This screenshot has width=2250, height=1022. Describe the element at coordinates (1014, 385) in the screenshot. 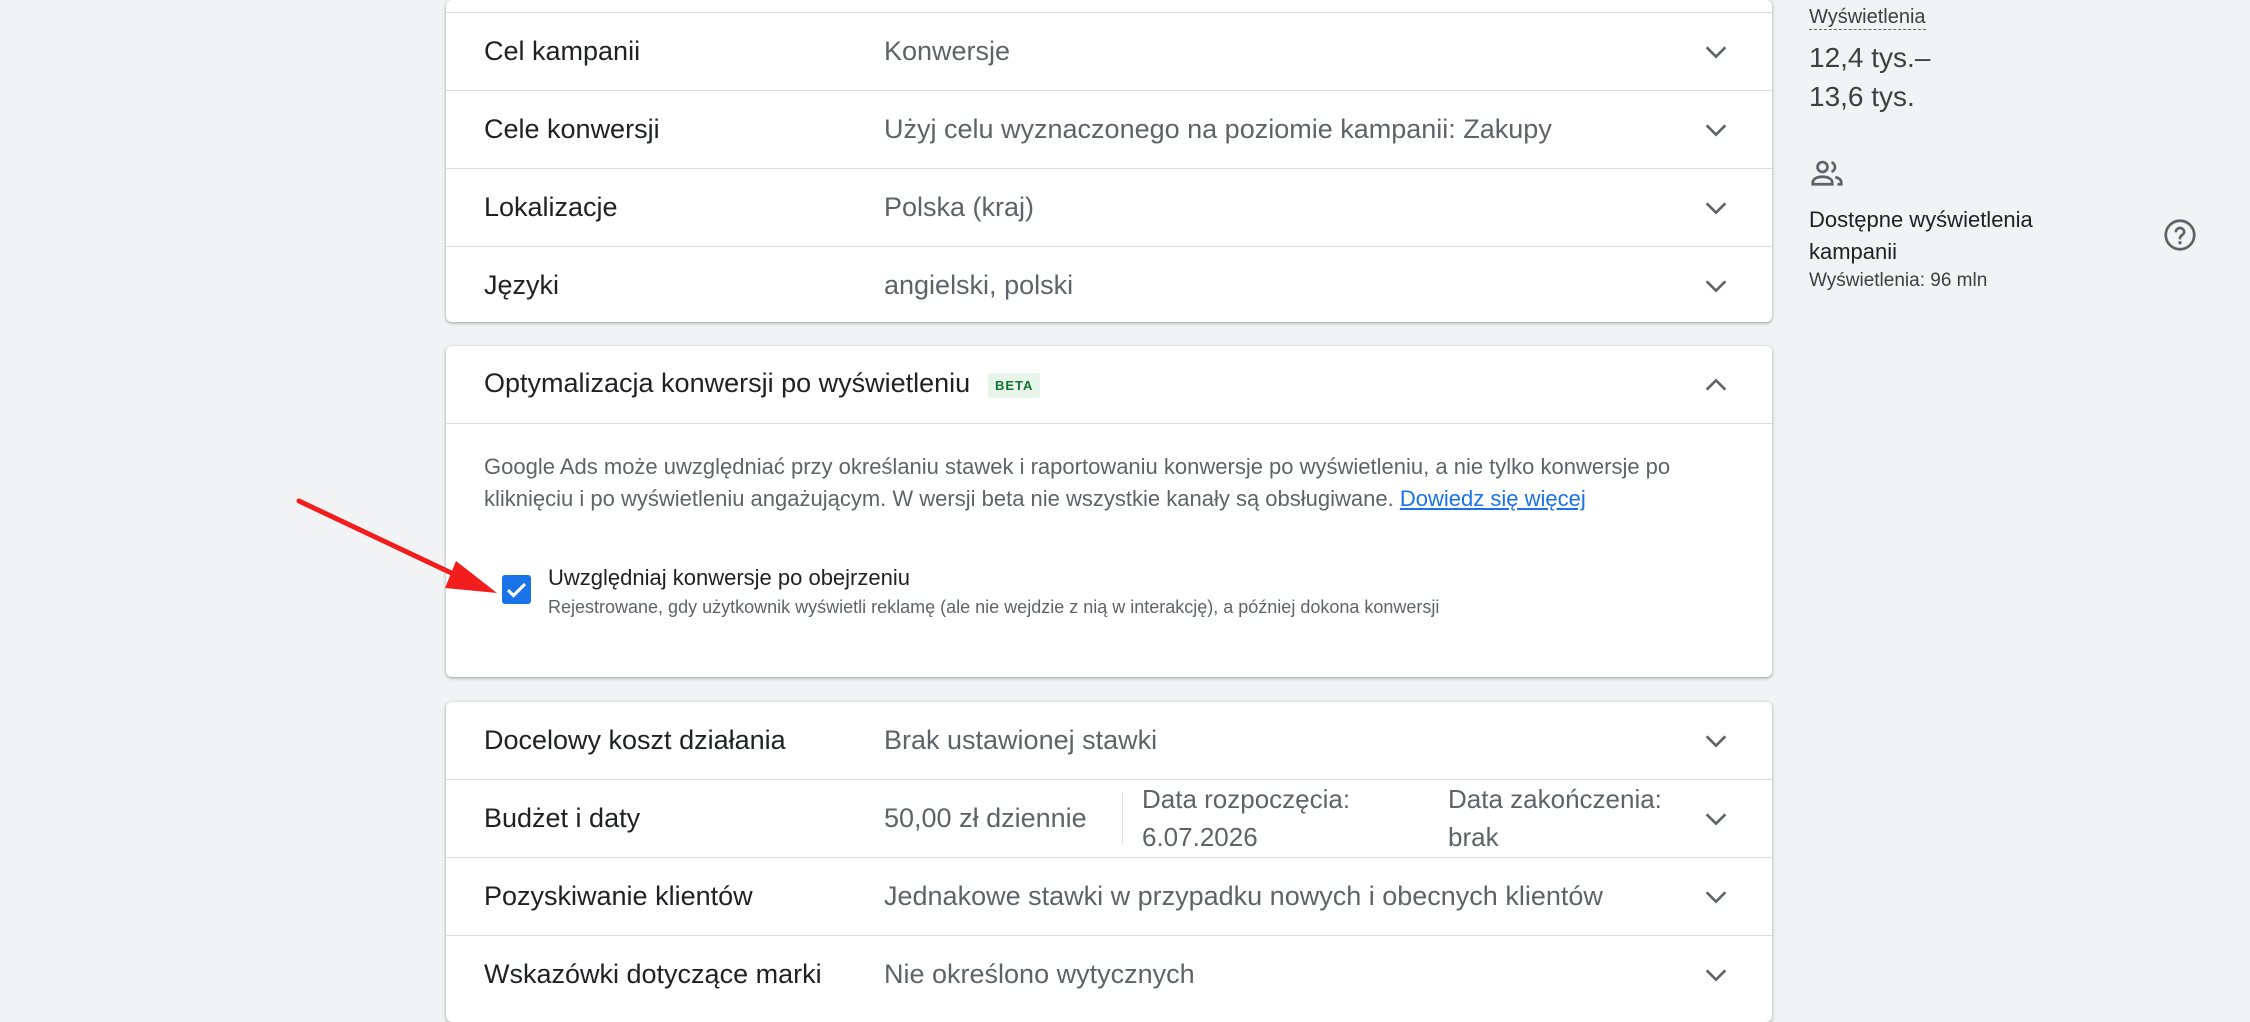

I see `beta-badge: BETA` at that location.